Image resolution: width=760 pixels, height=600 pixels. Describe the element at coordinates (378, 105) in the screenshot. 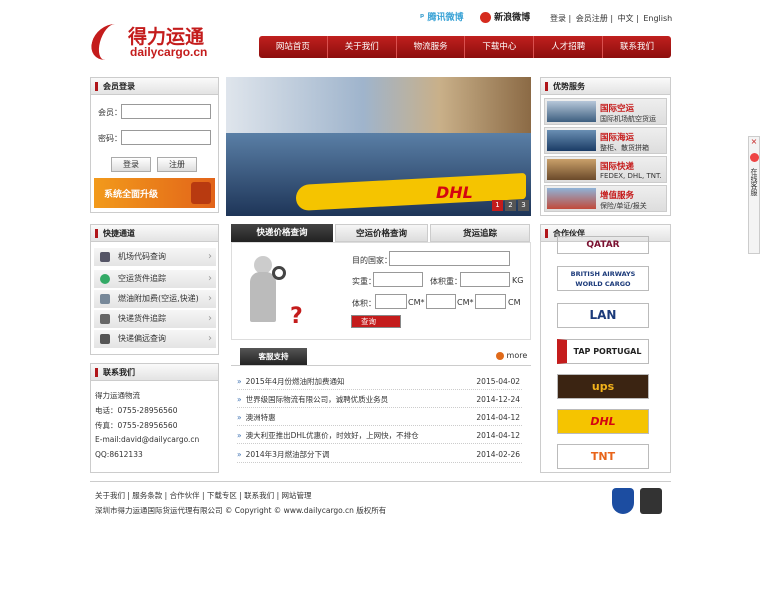

I see `slider-top-photo` at that location.